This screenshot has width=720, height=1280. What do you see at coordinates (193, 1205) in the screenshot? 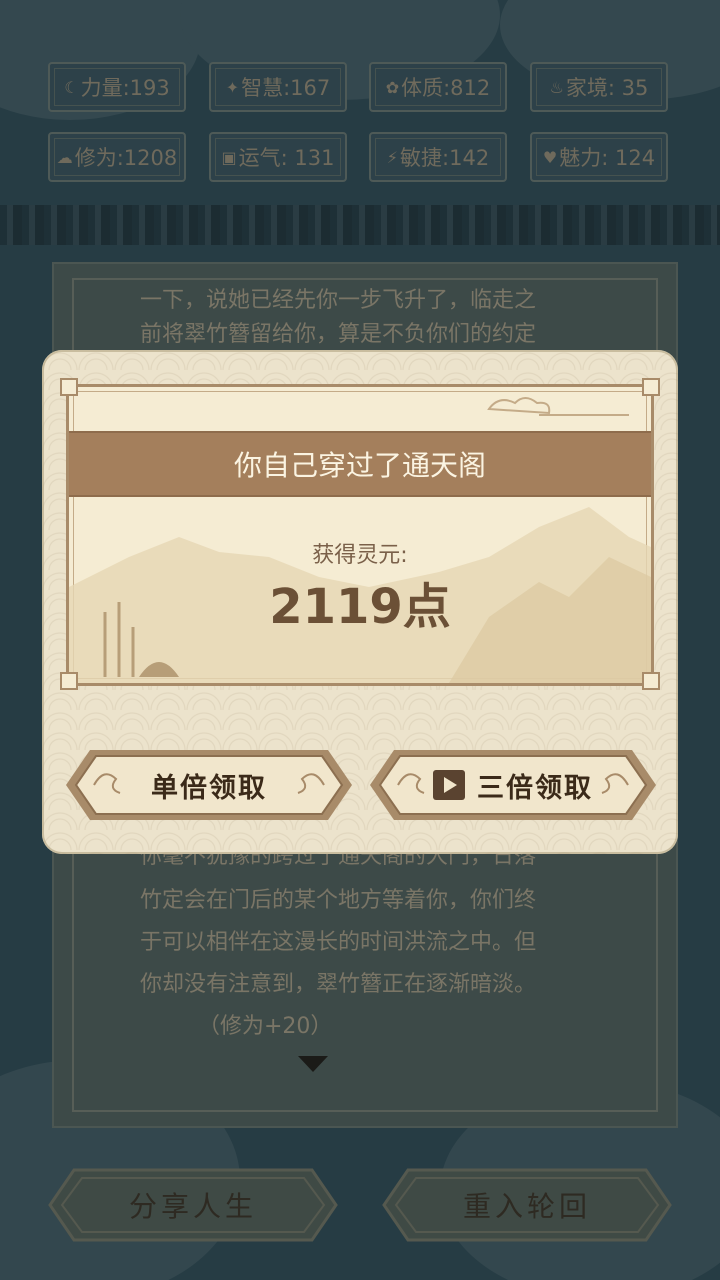
I see `share-life-button: 分享人生` at bounding box center [193, 1205].